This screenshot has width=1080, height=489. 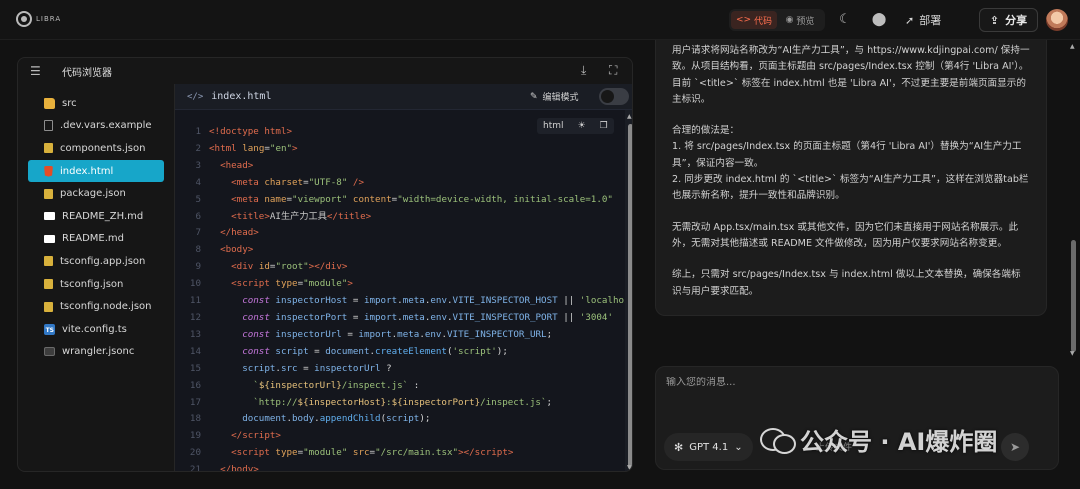 What do you see at coordinates (198, 165) in the screenshot?
I see `line-number: 3` at bounding box center [198, 165].